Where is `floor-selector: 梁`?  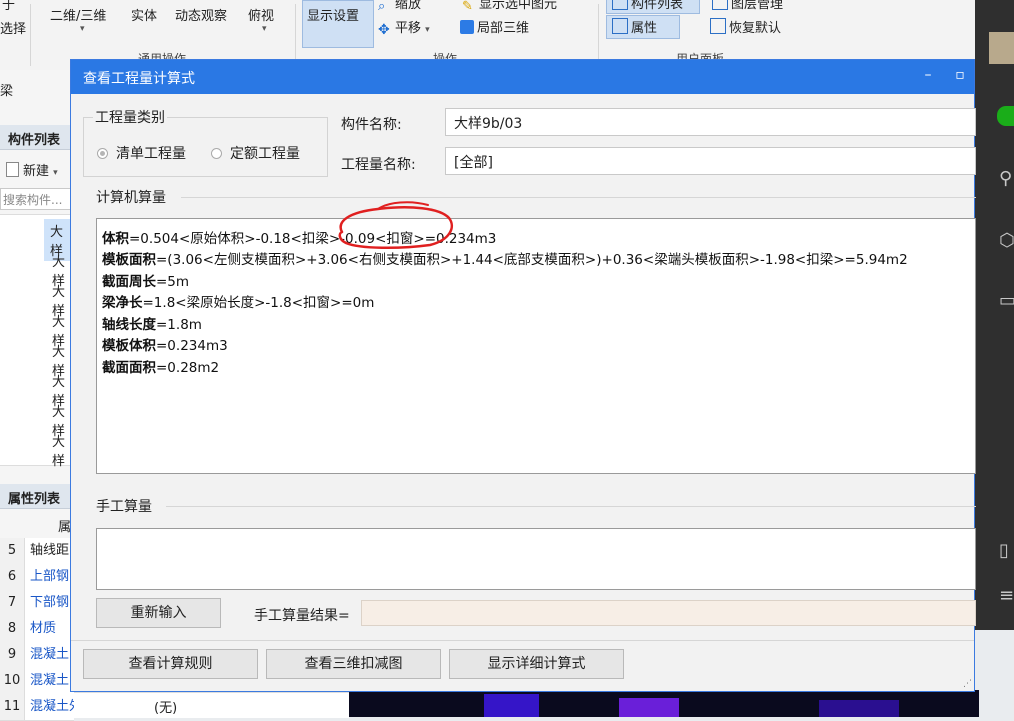 floor-selector: 梁 is located at coordinates (6, 89).